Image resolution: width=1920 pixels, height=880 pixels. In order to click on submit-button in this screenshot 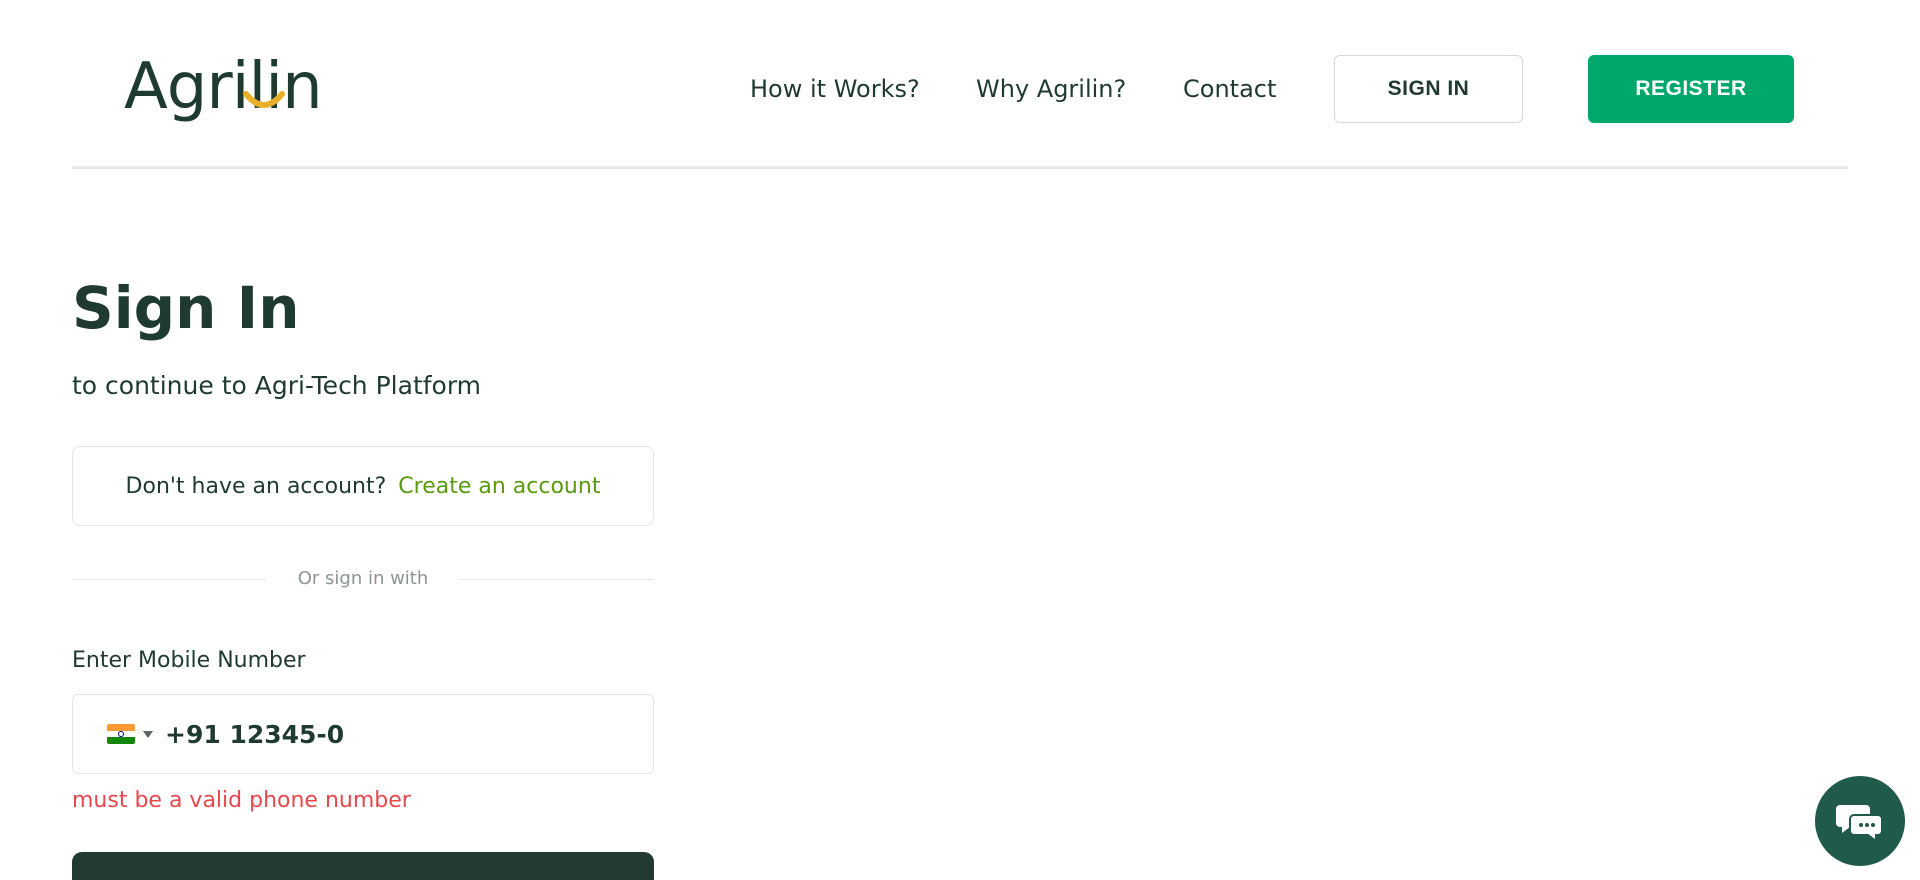, I will do `click(363, 866)`.